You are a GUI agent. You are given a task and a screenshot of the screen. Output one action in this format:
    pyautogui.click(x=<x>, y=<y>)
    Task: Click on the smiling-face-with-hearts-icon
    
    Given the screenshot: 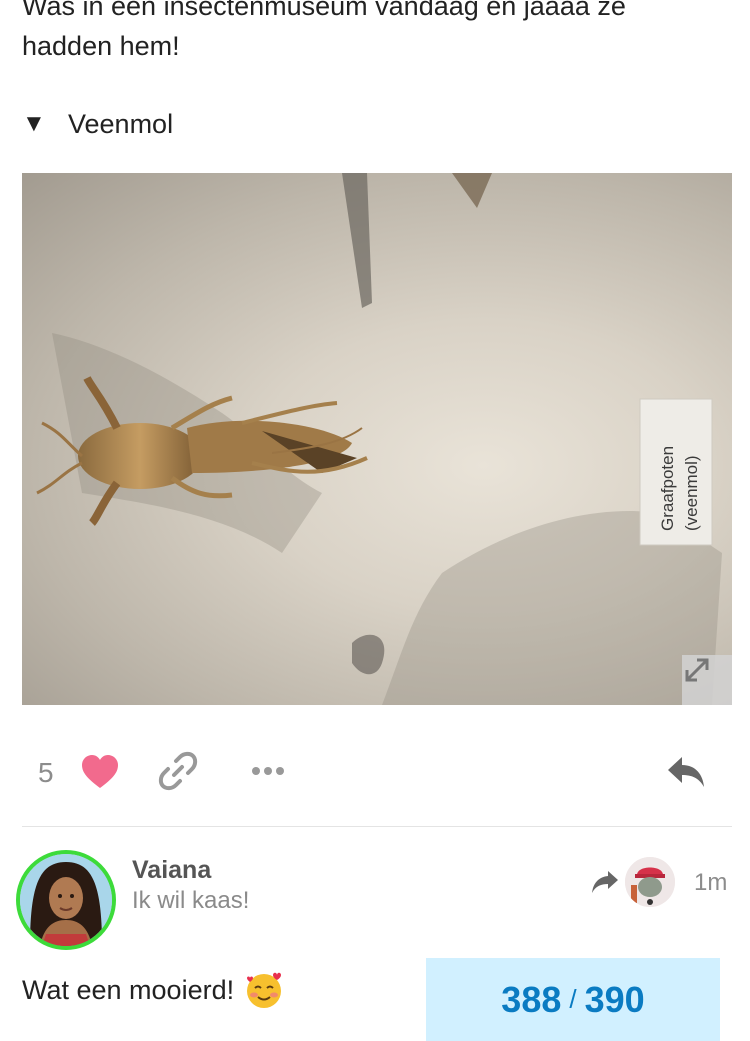 What is the action you would take?
    pyautogui.click(x=264, y=990)
    